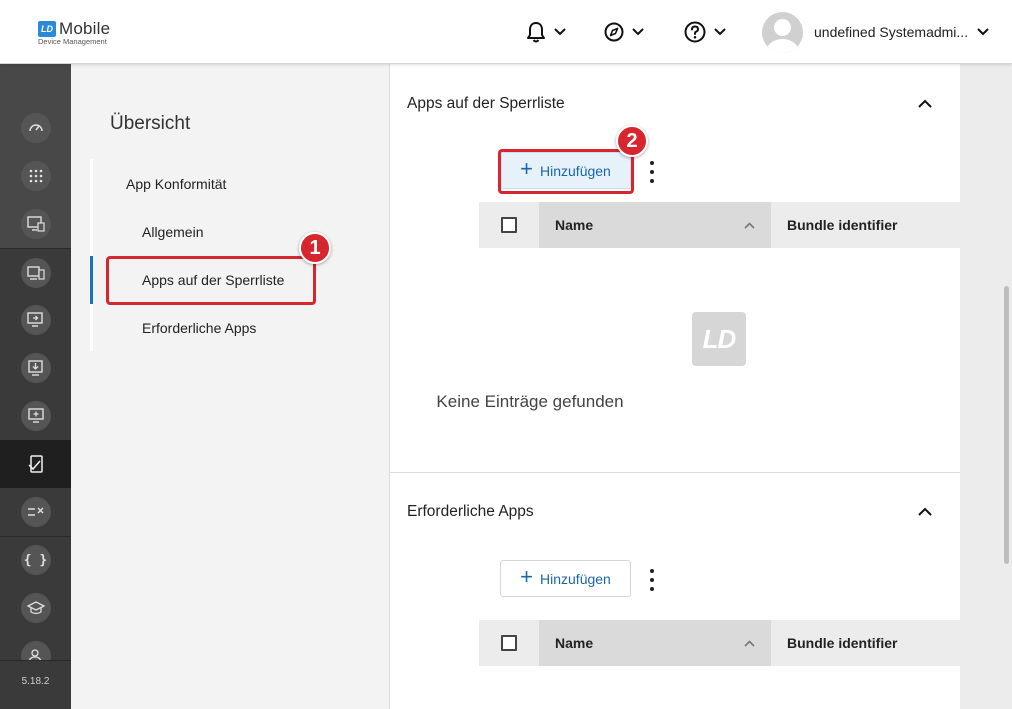 Image resolution: width=1012 pixels, height=709 pixels. What do you see at coordinates (575, 578) in the screenshot?
I see `add-button-label: Hinzufügen` at bounding box center [575, 578].